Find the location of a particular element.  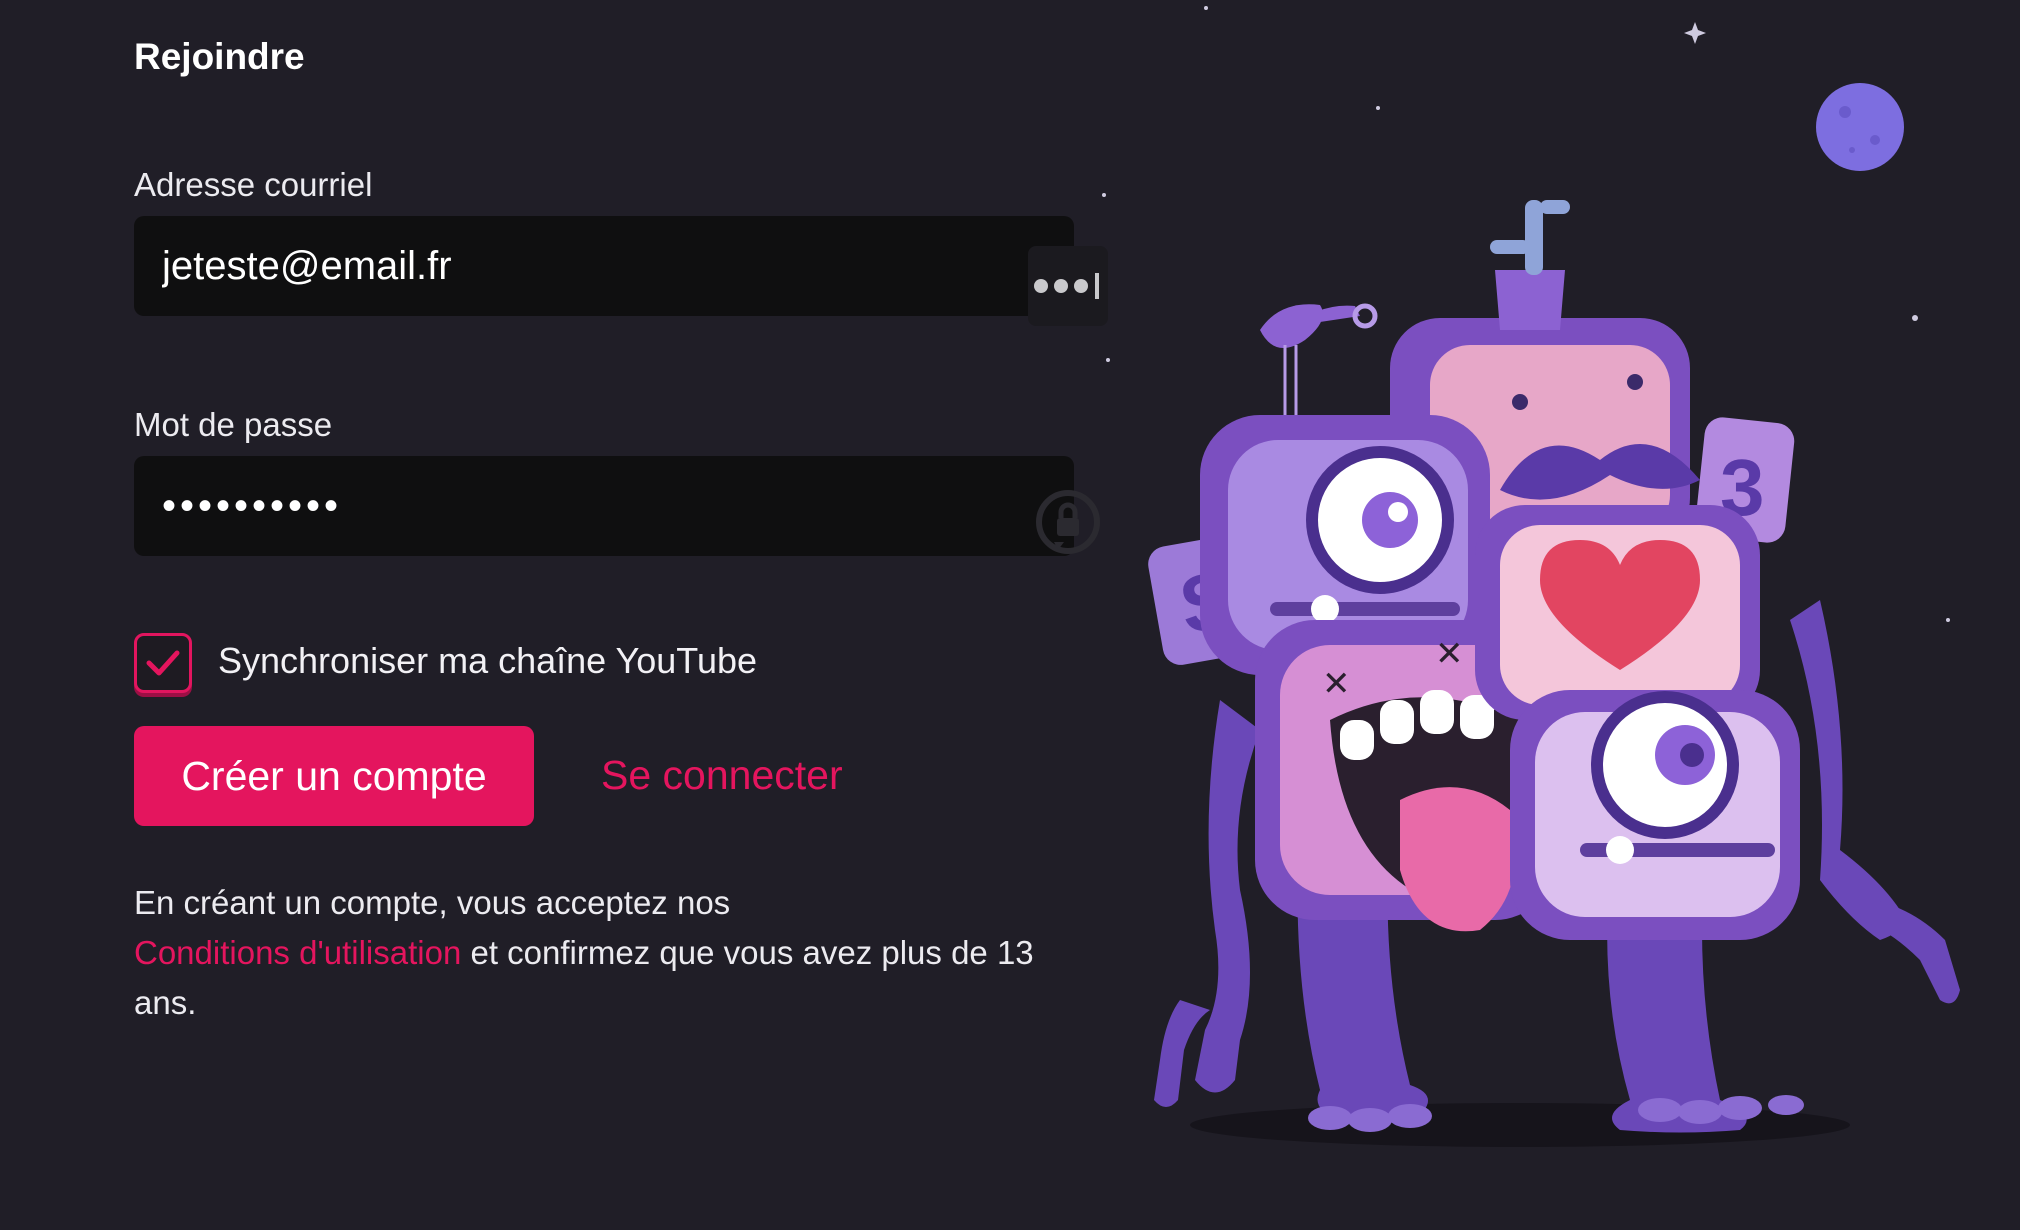

password-field is located at coordinates (604, 506).